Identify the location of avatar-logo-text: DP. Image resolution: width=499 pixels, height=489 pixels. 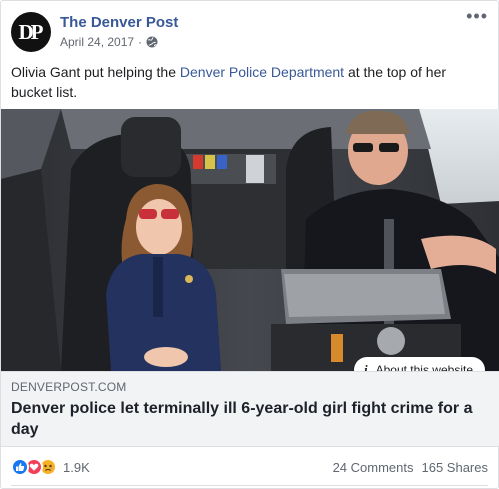
(31, 31).